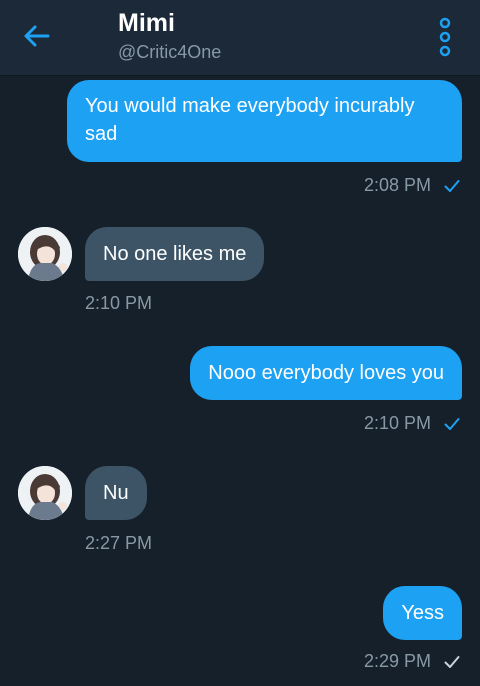  I want to click on message-timestamp: 2:27 PM, so click(119, 543).